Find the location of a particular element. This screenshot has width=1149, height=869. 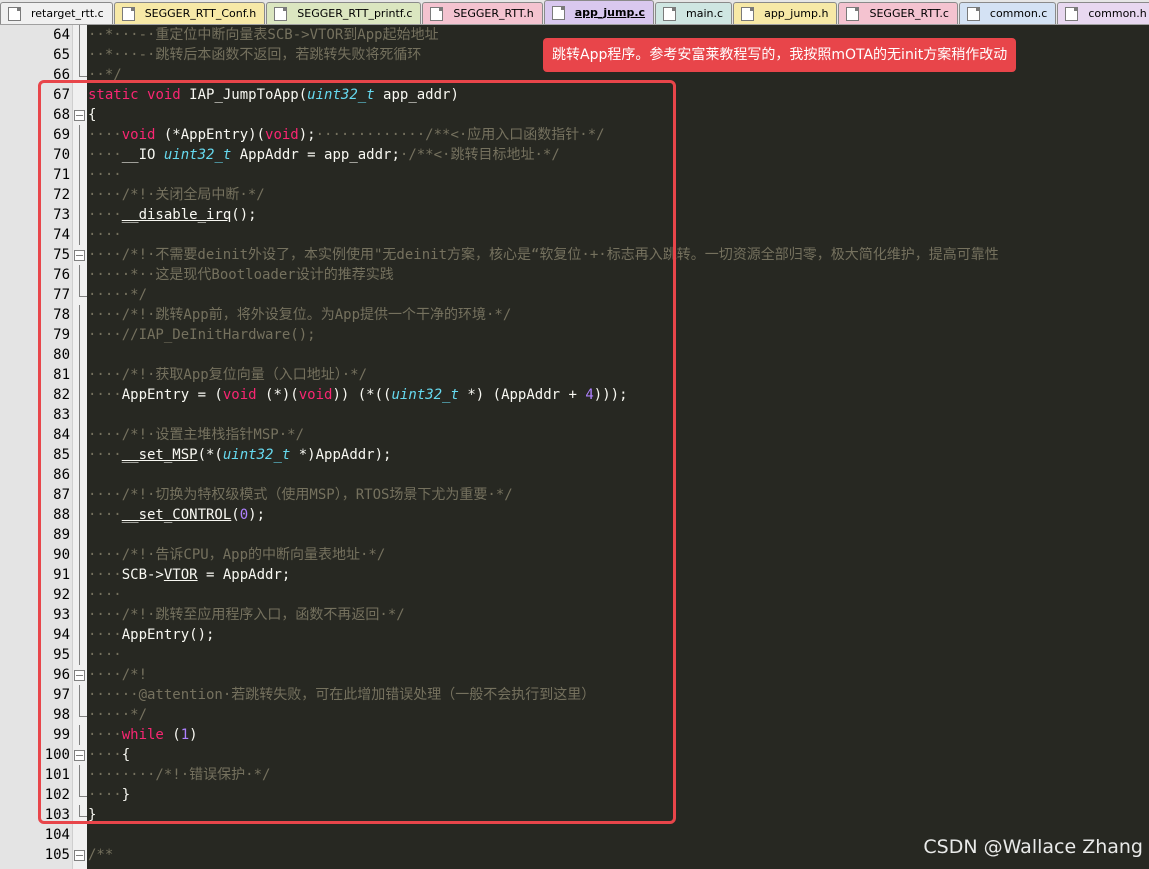

code-line: 87 ····/*!·切换为特权级模式（使用MSP），RTOS场景下尤为重要·*/ is located at coordinates (574, 495).